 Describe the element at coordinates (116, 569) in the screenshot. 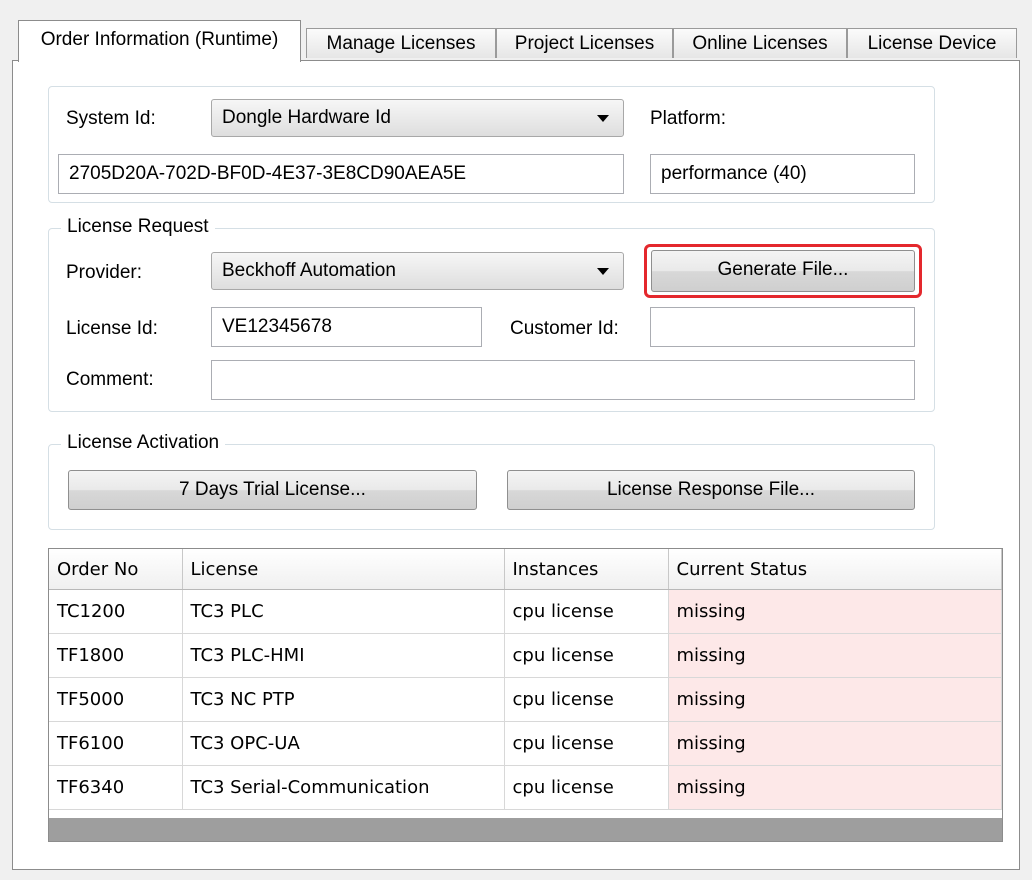

I see `column-header-order-no: Order No` at that location.